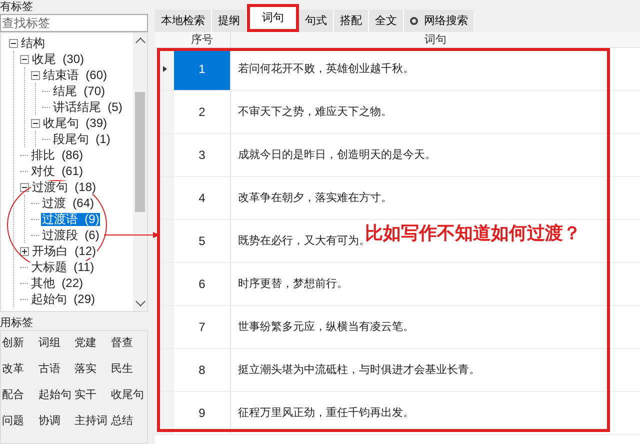  Describe the element at coordinates (202, 198) in the screenshot. I see `row-number: 4` at that location.